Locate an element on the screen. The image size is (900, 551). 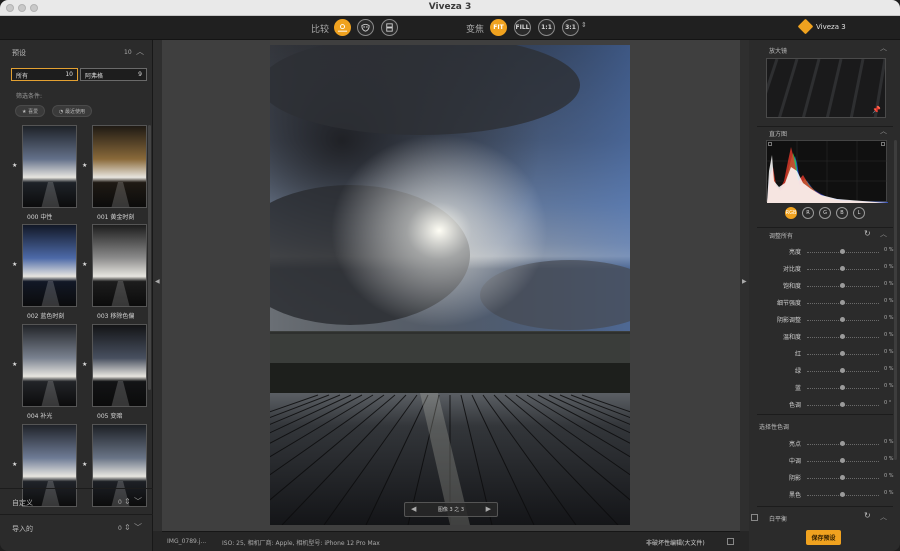
zoom-fit-button: FIT is located at coordinates (498, 27).